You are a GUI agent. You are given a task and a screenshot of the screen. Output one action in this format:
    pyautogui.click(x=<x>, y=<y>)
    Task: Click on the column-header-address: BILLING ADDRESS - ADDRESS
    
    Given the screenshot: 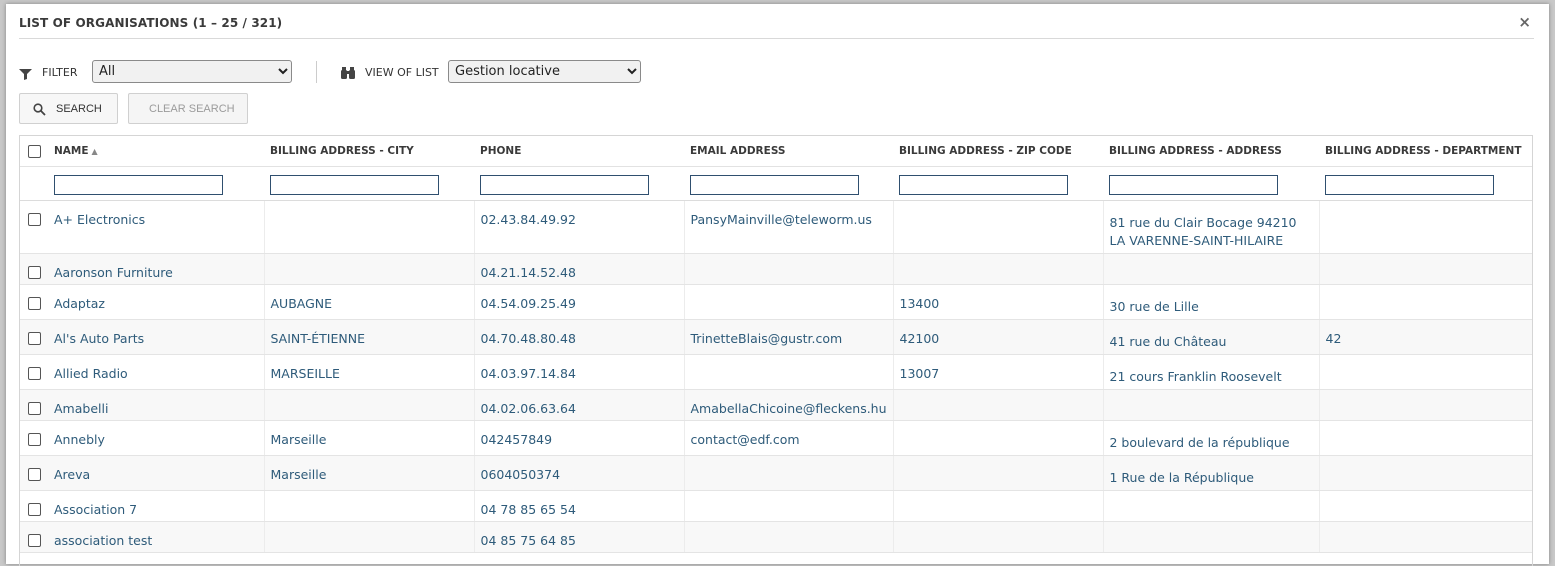 What is the action you would take?
    pyautogui.click(x=1211, y=151)
    